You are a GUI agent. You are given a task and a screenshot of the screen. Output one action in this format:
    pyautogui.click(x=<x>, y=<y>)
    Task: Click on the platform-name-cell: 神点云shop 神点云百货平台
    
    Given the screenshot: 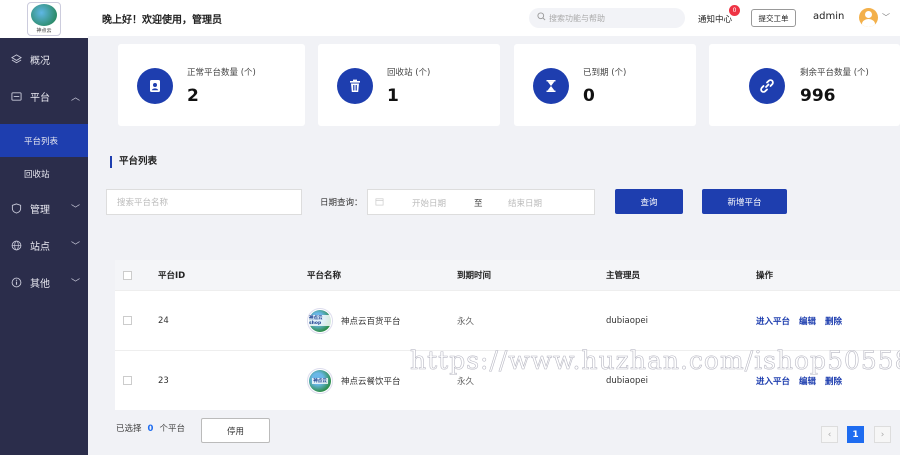 What is the action you would take?
    pyautogui.click(x=354, y=320)
    